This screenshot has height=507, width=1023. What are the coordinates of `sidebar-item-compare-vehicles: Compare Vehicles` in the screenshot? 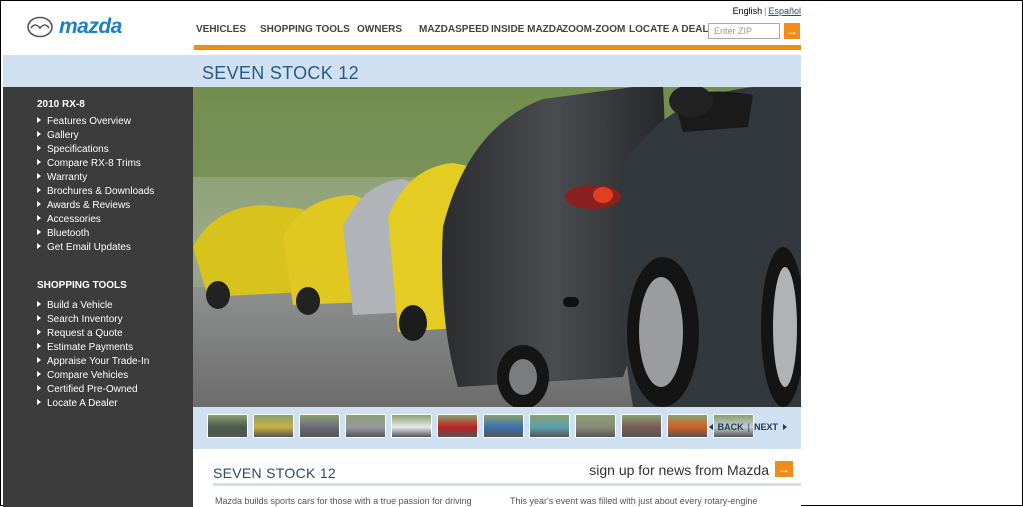 It's located at (93, 376).